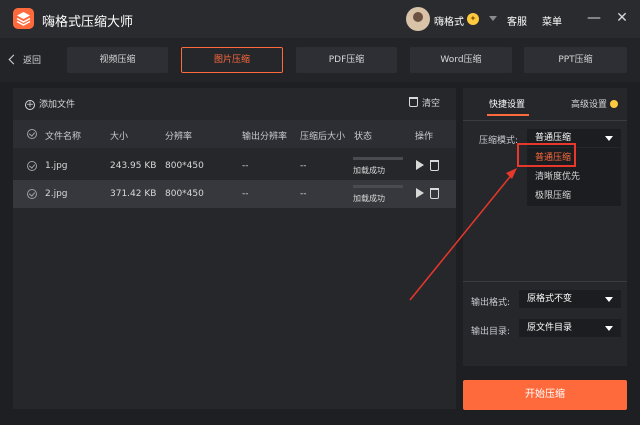 This screenshot has width=640, height=425. I want to click on col-file-name: 文件名称, so click(63, 137).